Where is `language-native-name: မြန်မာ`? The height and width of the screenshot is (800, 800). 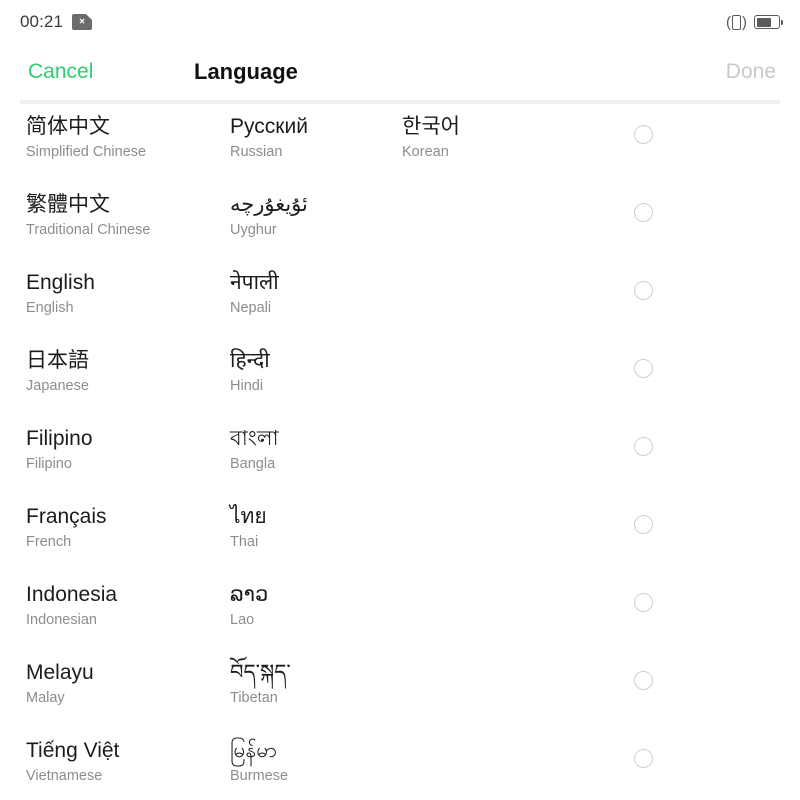 language-native-name: မြန်မာ is located at coordinates (254, 750).